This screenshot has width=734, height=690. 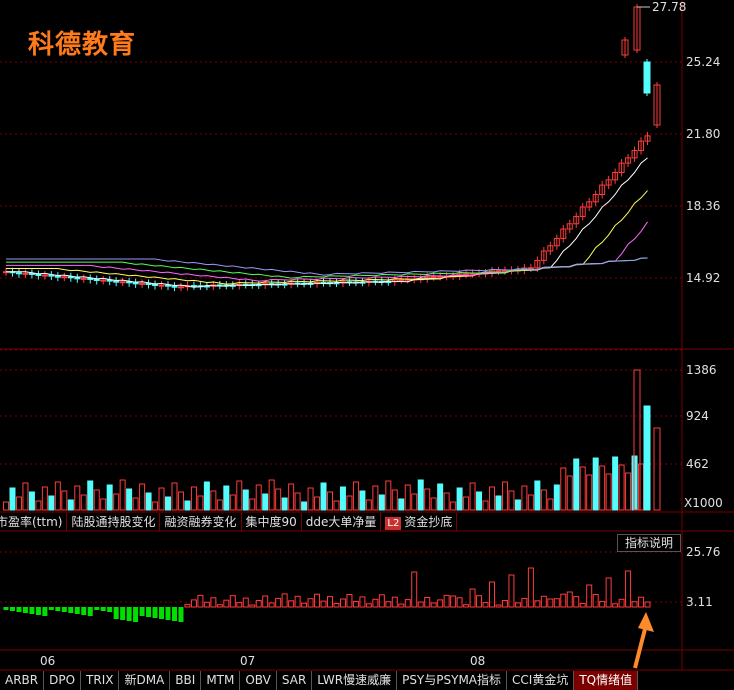 What do you see at coordinates (342, 522) in the screenshot?
I see `tab-dde-net: dde大单净量` at bounding box center [342, 522].